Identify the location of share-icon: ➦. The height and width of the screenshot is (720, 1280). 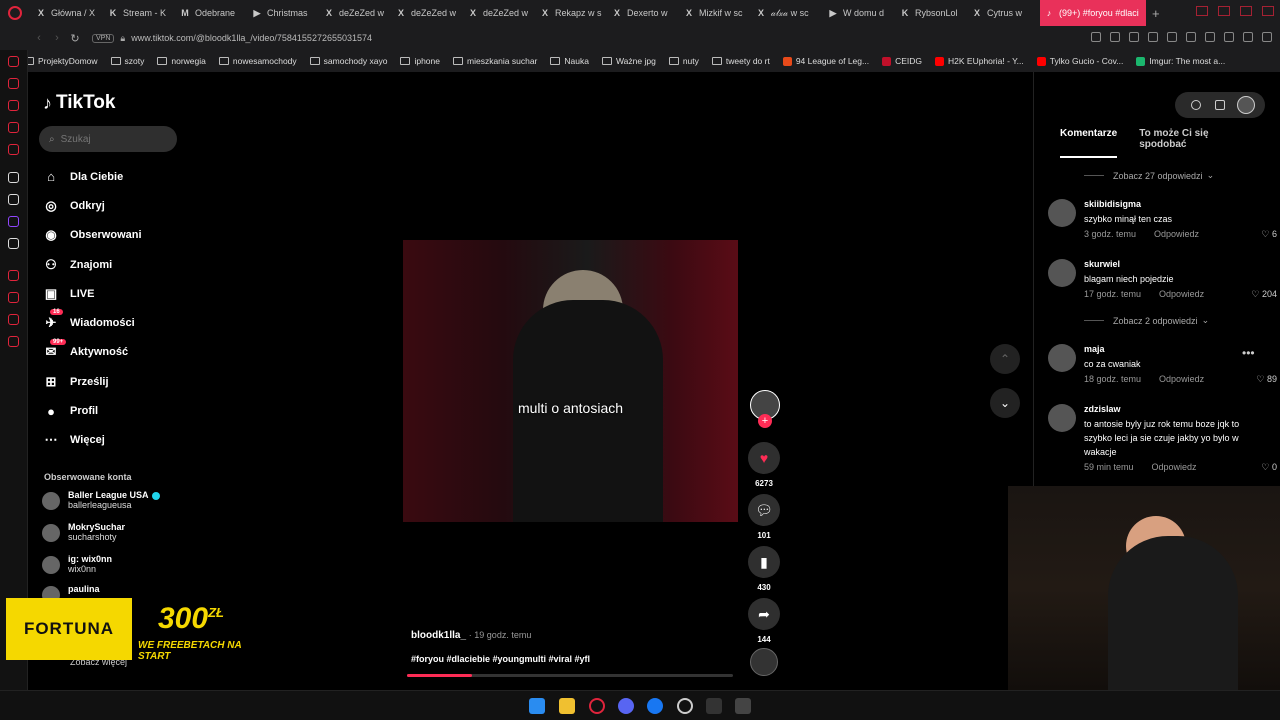
(764, 614).